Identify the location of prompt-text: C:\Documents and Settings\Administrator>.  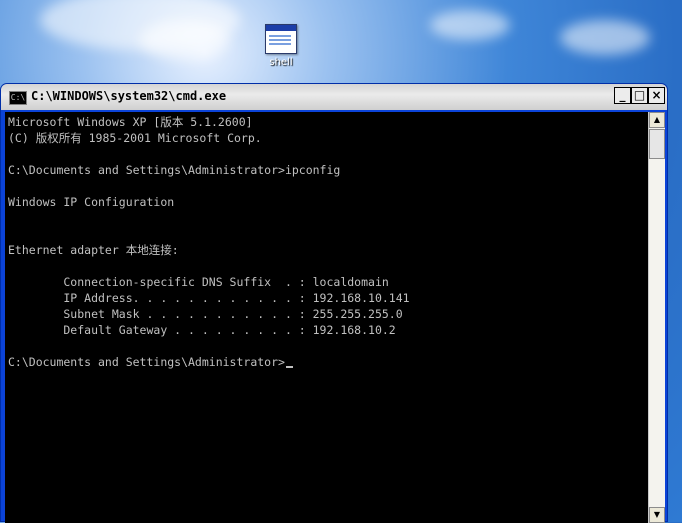
(146, 362).